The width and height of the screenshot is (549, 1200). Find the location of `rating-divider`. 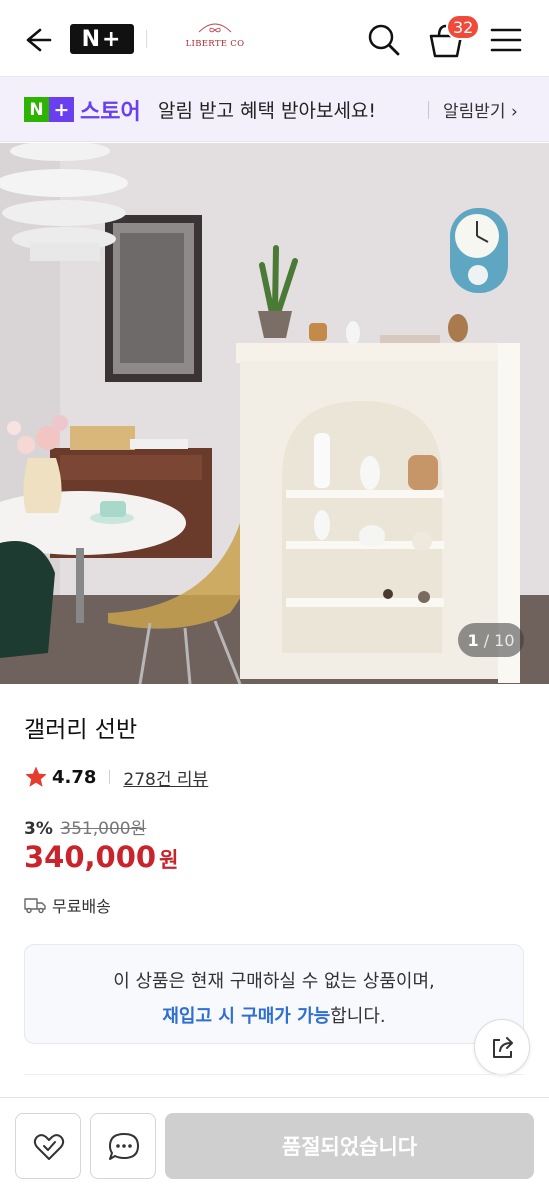

rating-divider is located at coordinates (110, 777).